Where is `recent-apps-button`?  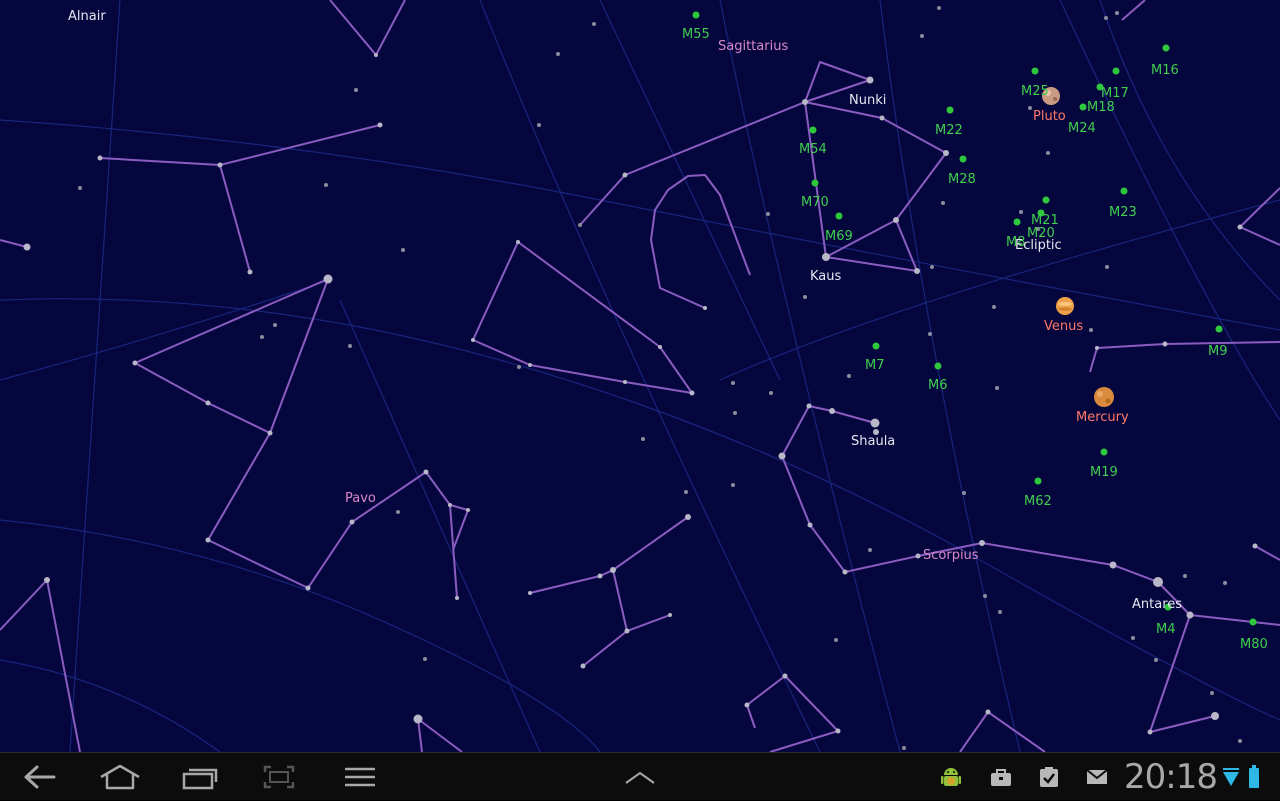
recent-apps-button is located at coordinates (200, 777).